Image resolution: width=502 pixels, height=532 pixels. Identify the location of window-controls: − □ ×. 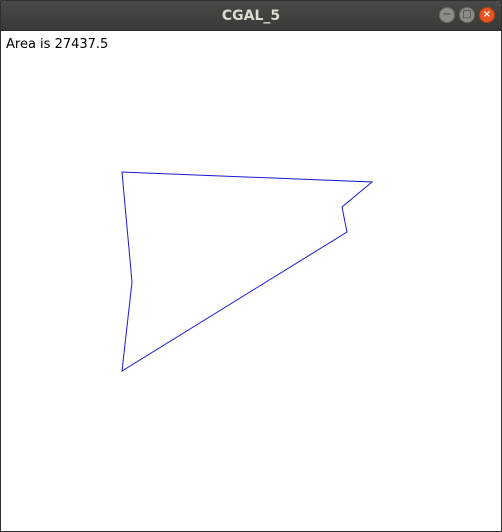
(467, 15).